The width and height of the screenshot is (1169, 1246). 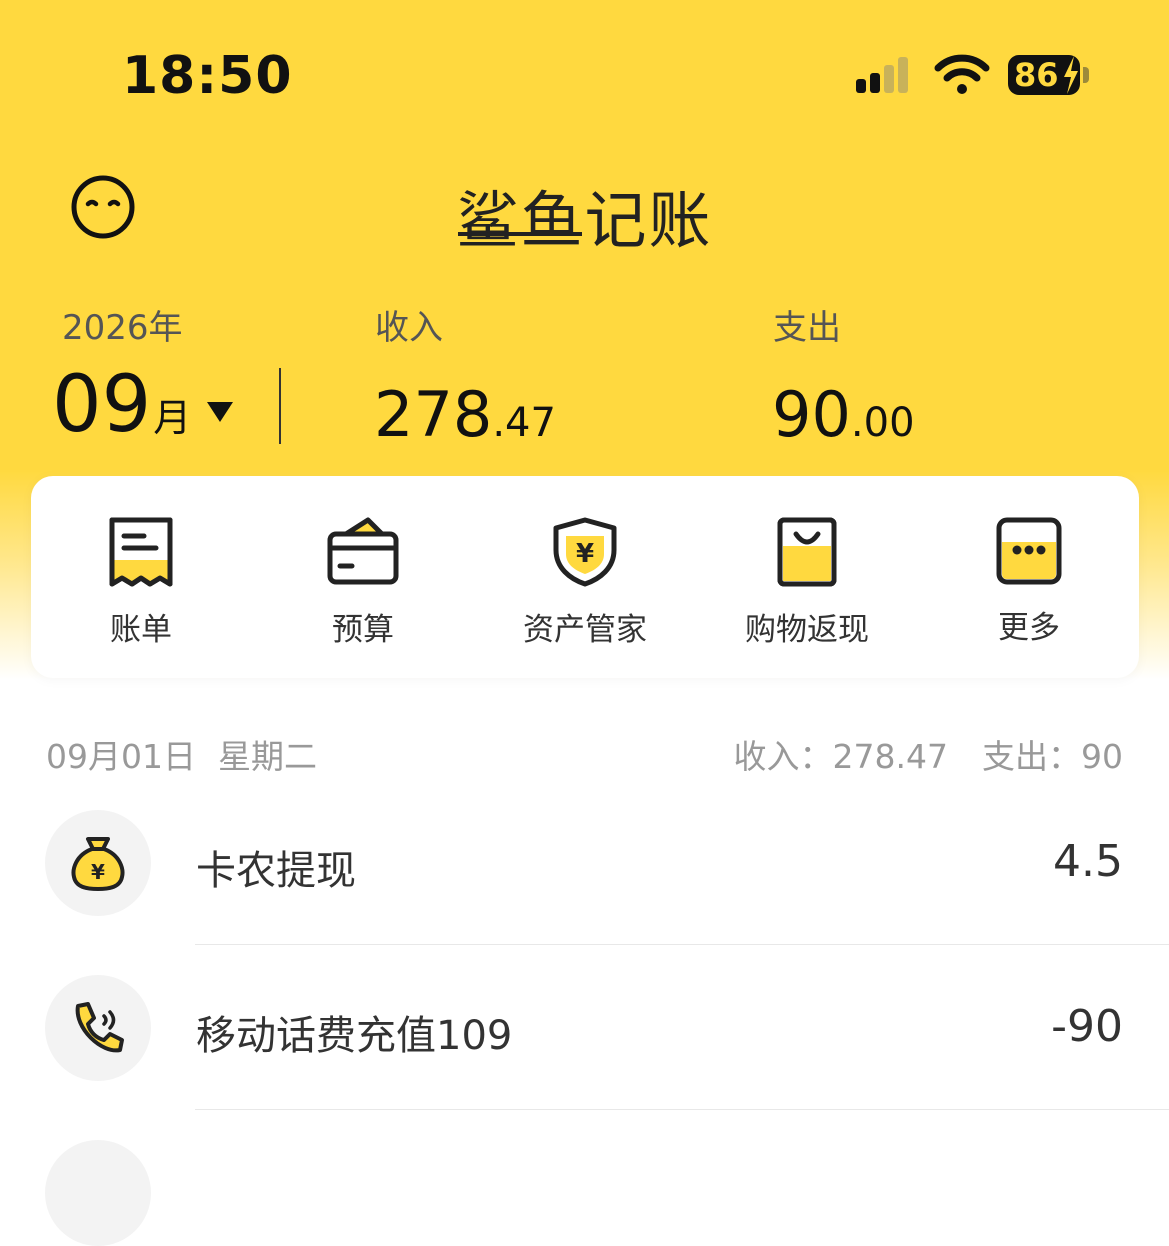 I want to click on expense-total: 90 .00, so click(x=843, y=414).